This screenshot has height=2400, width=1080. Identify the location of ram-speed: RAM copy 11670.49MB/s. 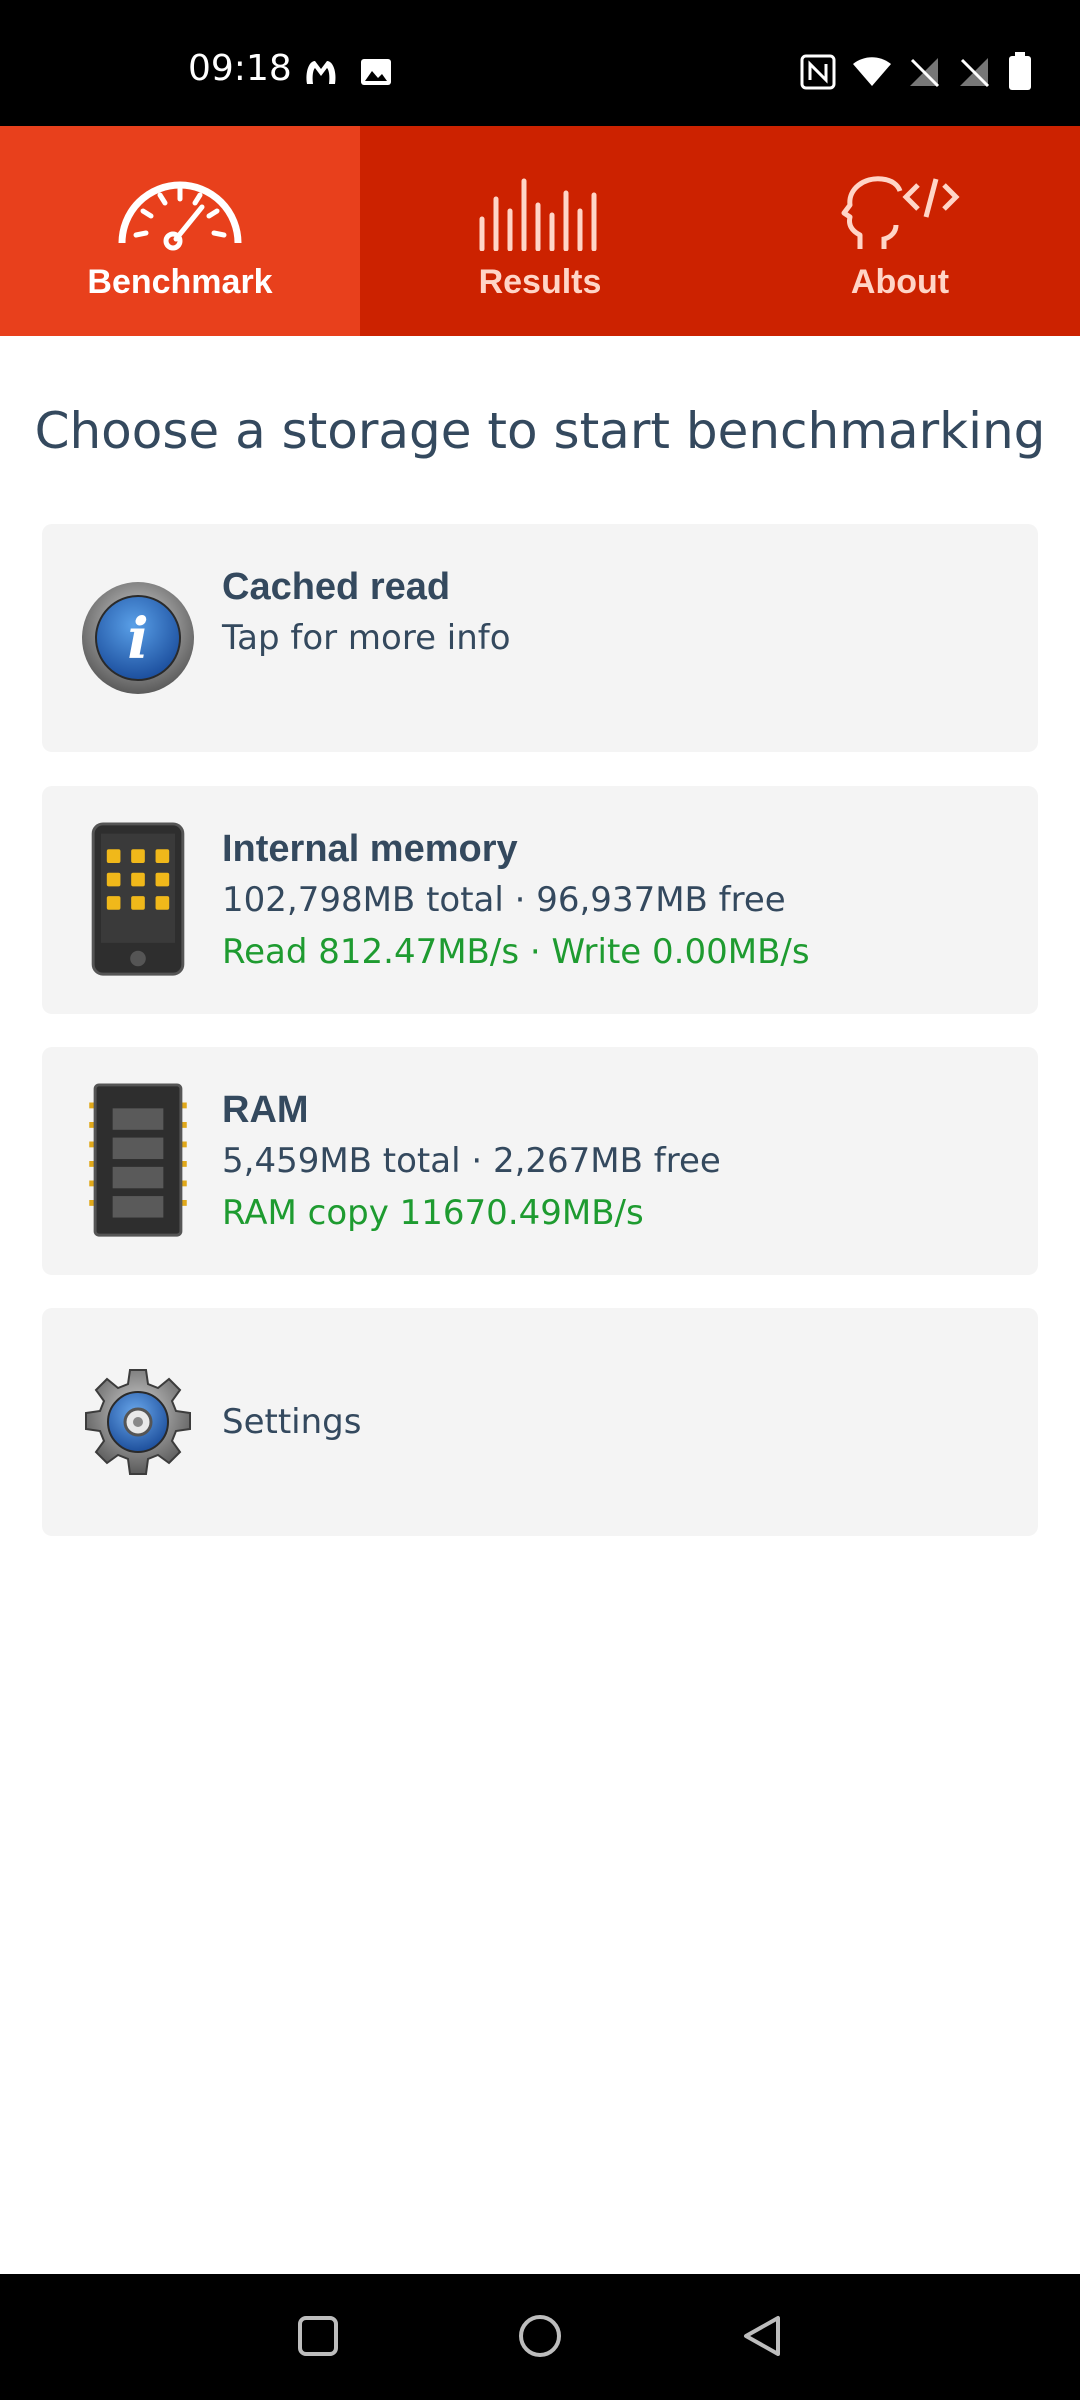
(433, 1213).